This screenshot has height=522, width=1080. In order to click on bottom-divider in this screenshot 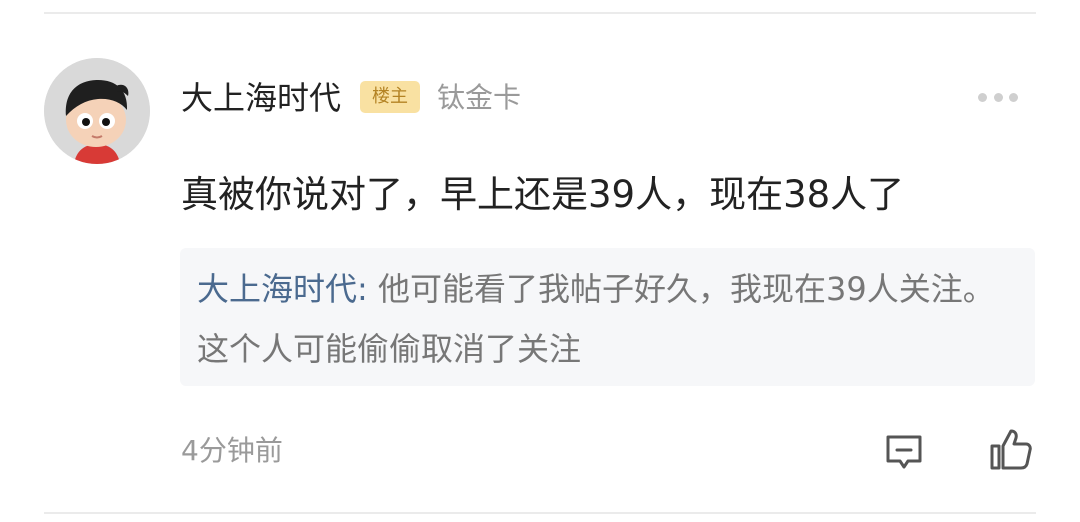, I will do `click(540, 513)`.